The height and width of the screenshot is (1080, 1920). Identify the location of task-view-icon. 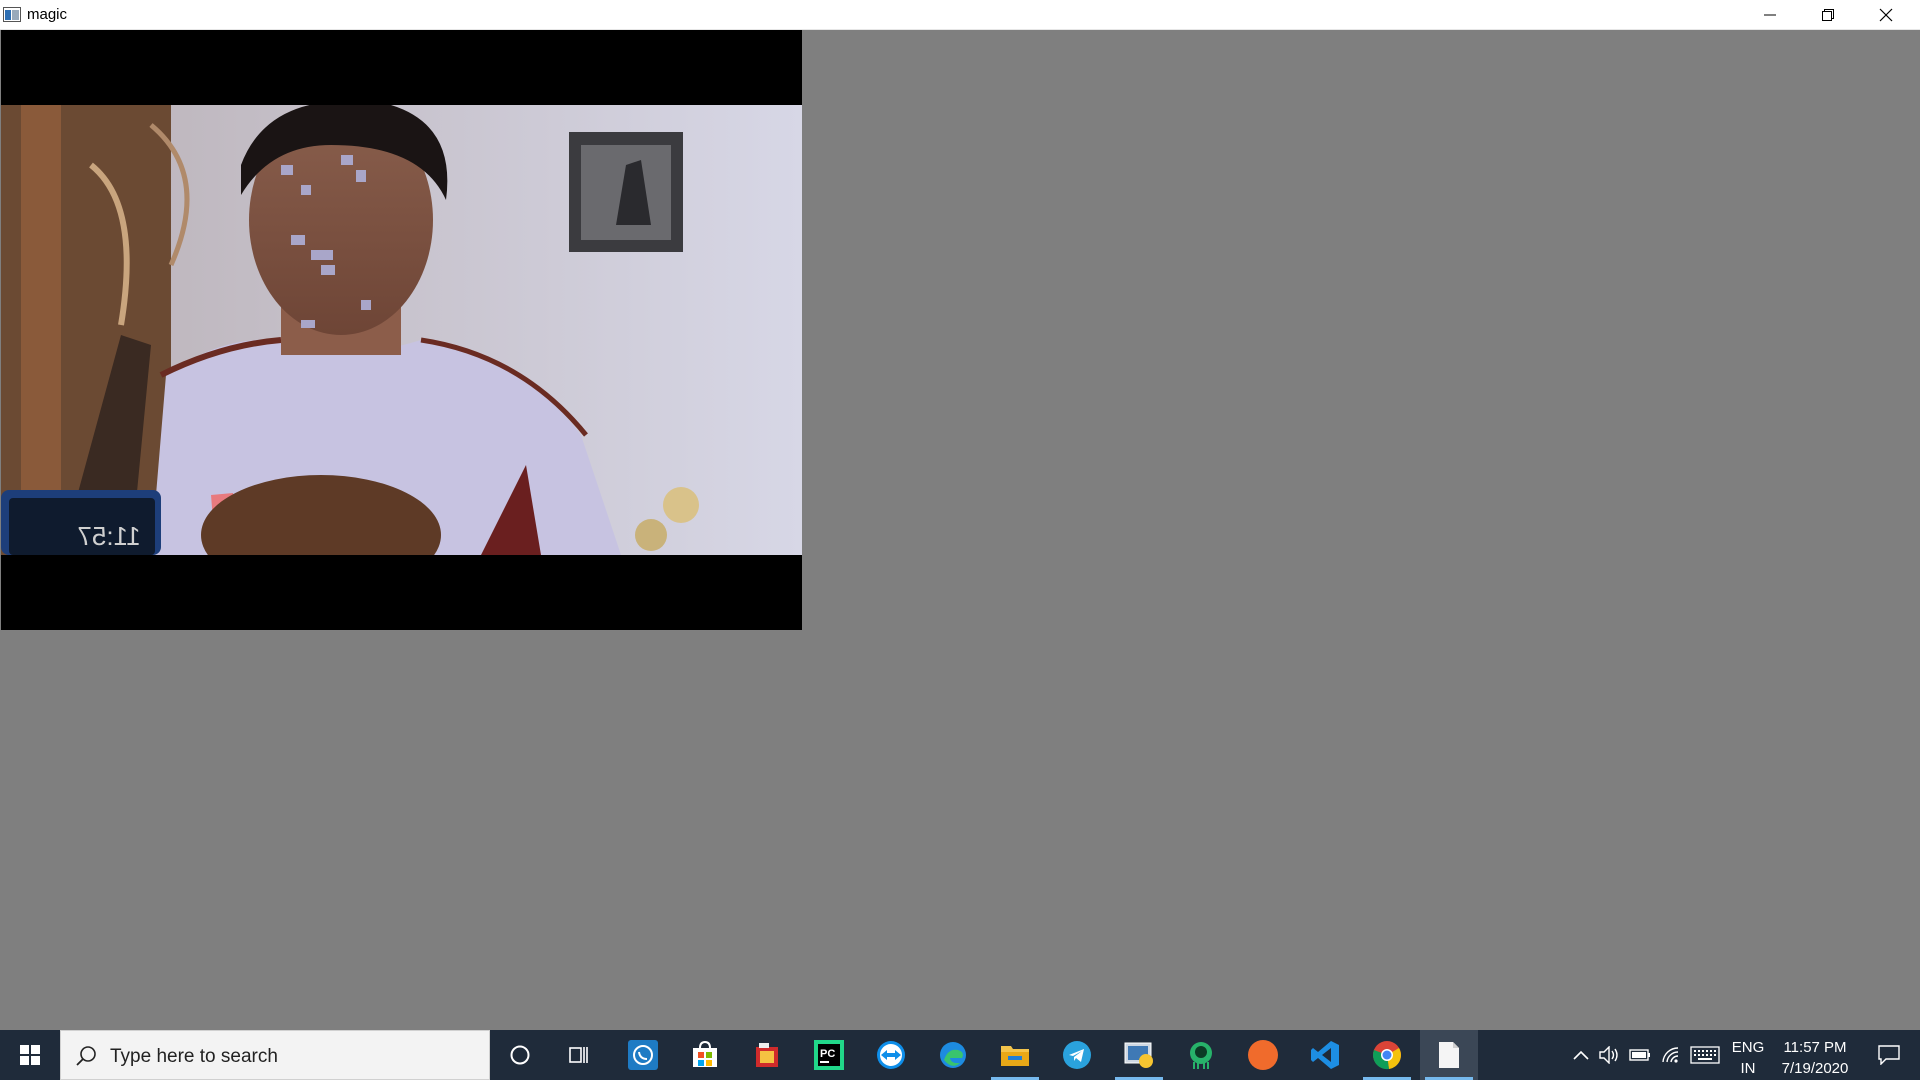
(578, 1055).